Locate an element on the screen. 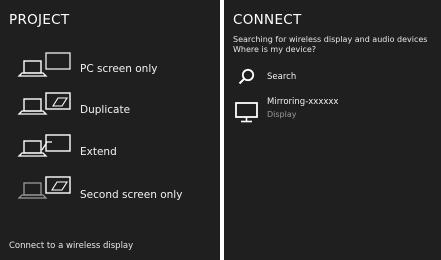 This screenshot has width=441, height=260. extend-icon is located at coordinates (44, 145).